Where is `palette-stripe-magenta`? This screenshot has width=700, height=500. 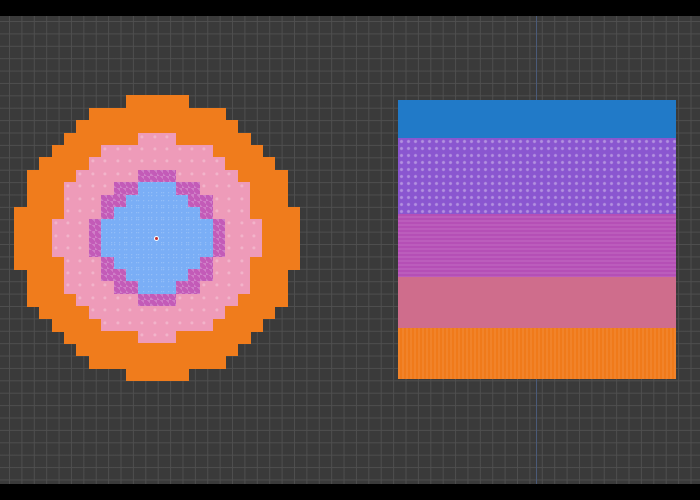 palette-stripe-magenta is located at coordinates (537, 245).